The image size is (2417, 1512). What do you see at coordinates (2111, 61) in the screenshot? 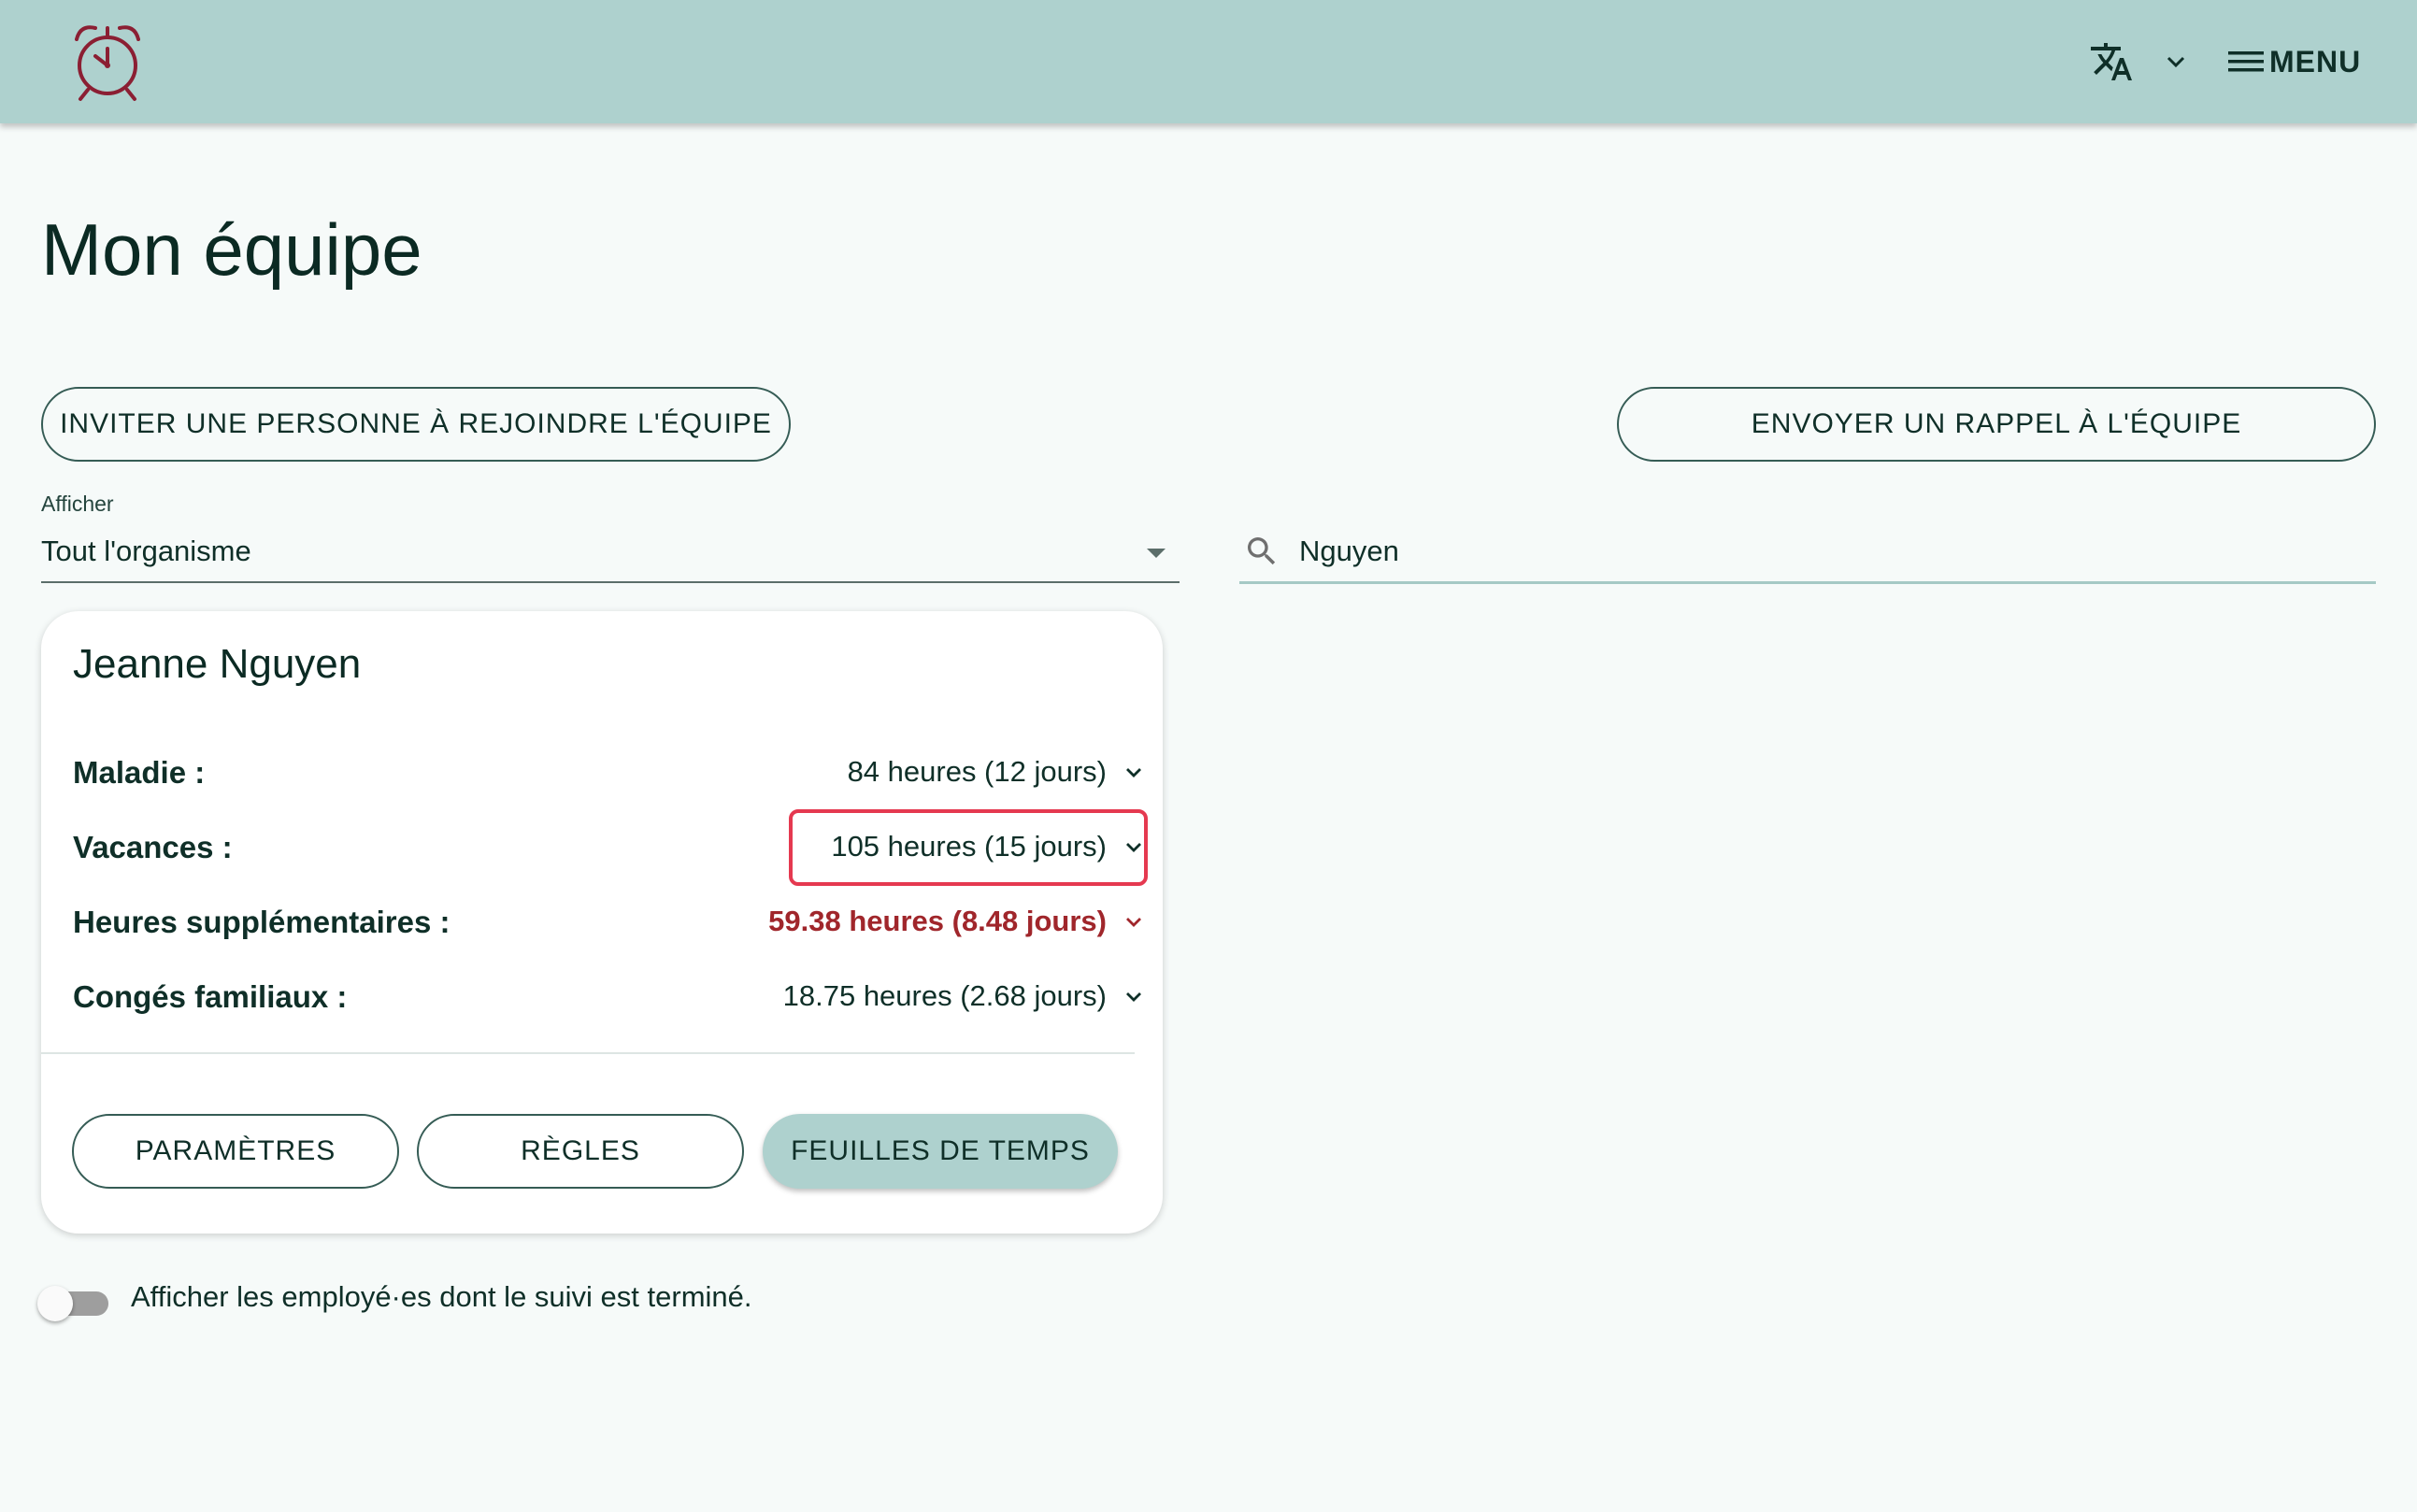
I see `translate-icon` at bounding box center [2111, 61].